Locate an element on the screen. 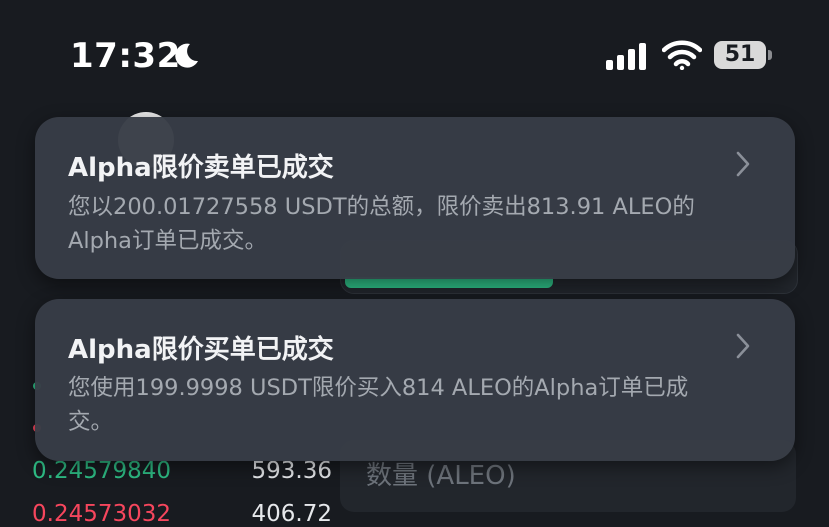 Image resolution: width=829 pixels, height=527 pixels. cellular-signal-icon is located at coordinates (626, 56).